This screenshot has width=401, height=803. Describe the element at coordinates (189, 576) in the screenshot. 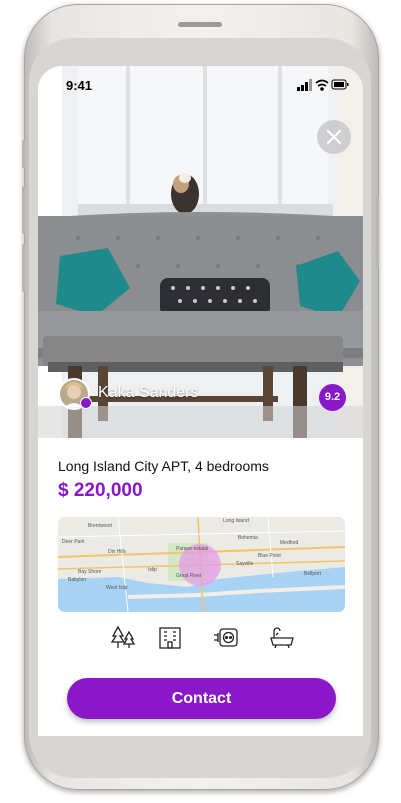

I see `map-label: Great River` at that location.